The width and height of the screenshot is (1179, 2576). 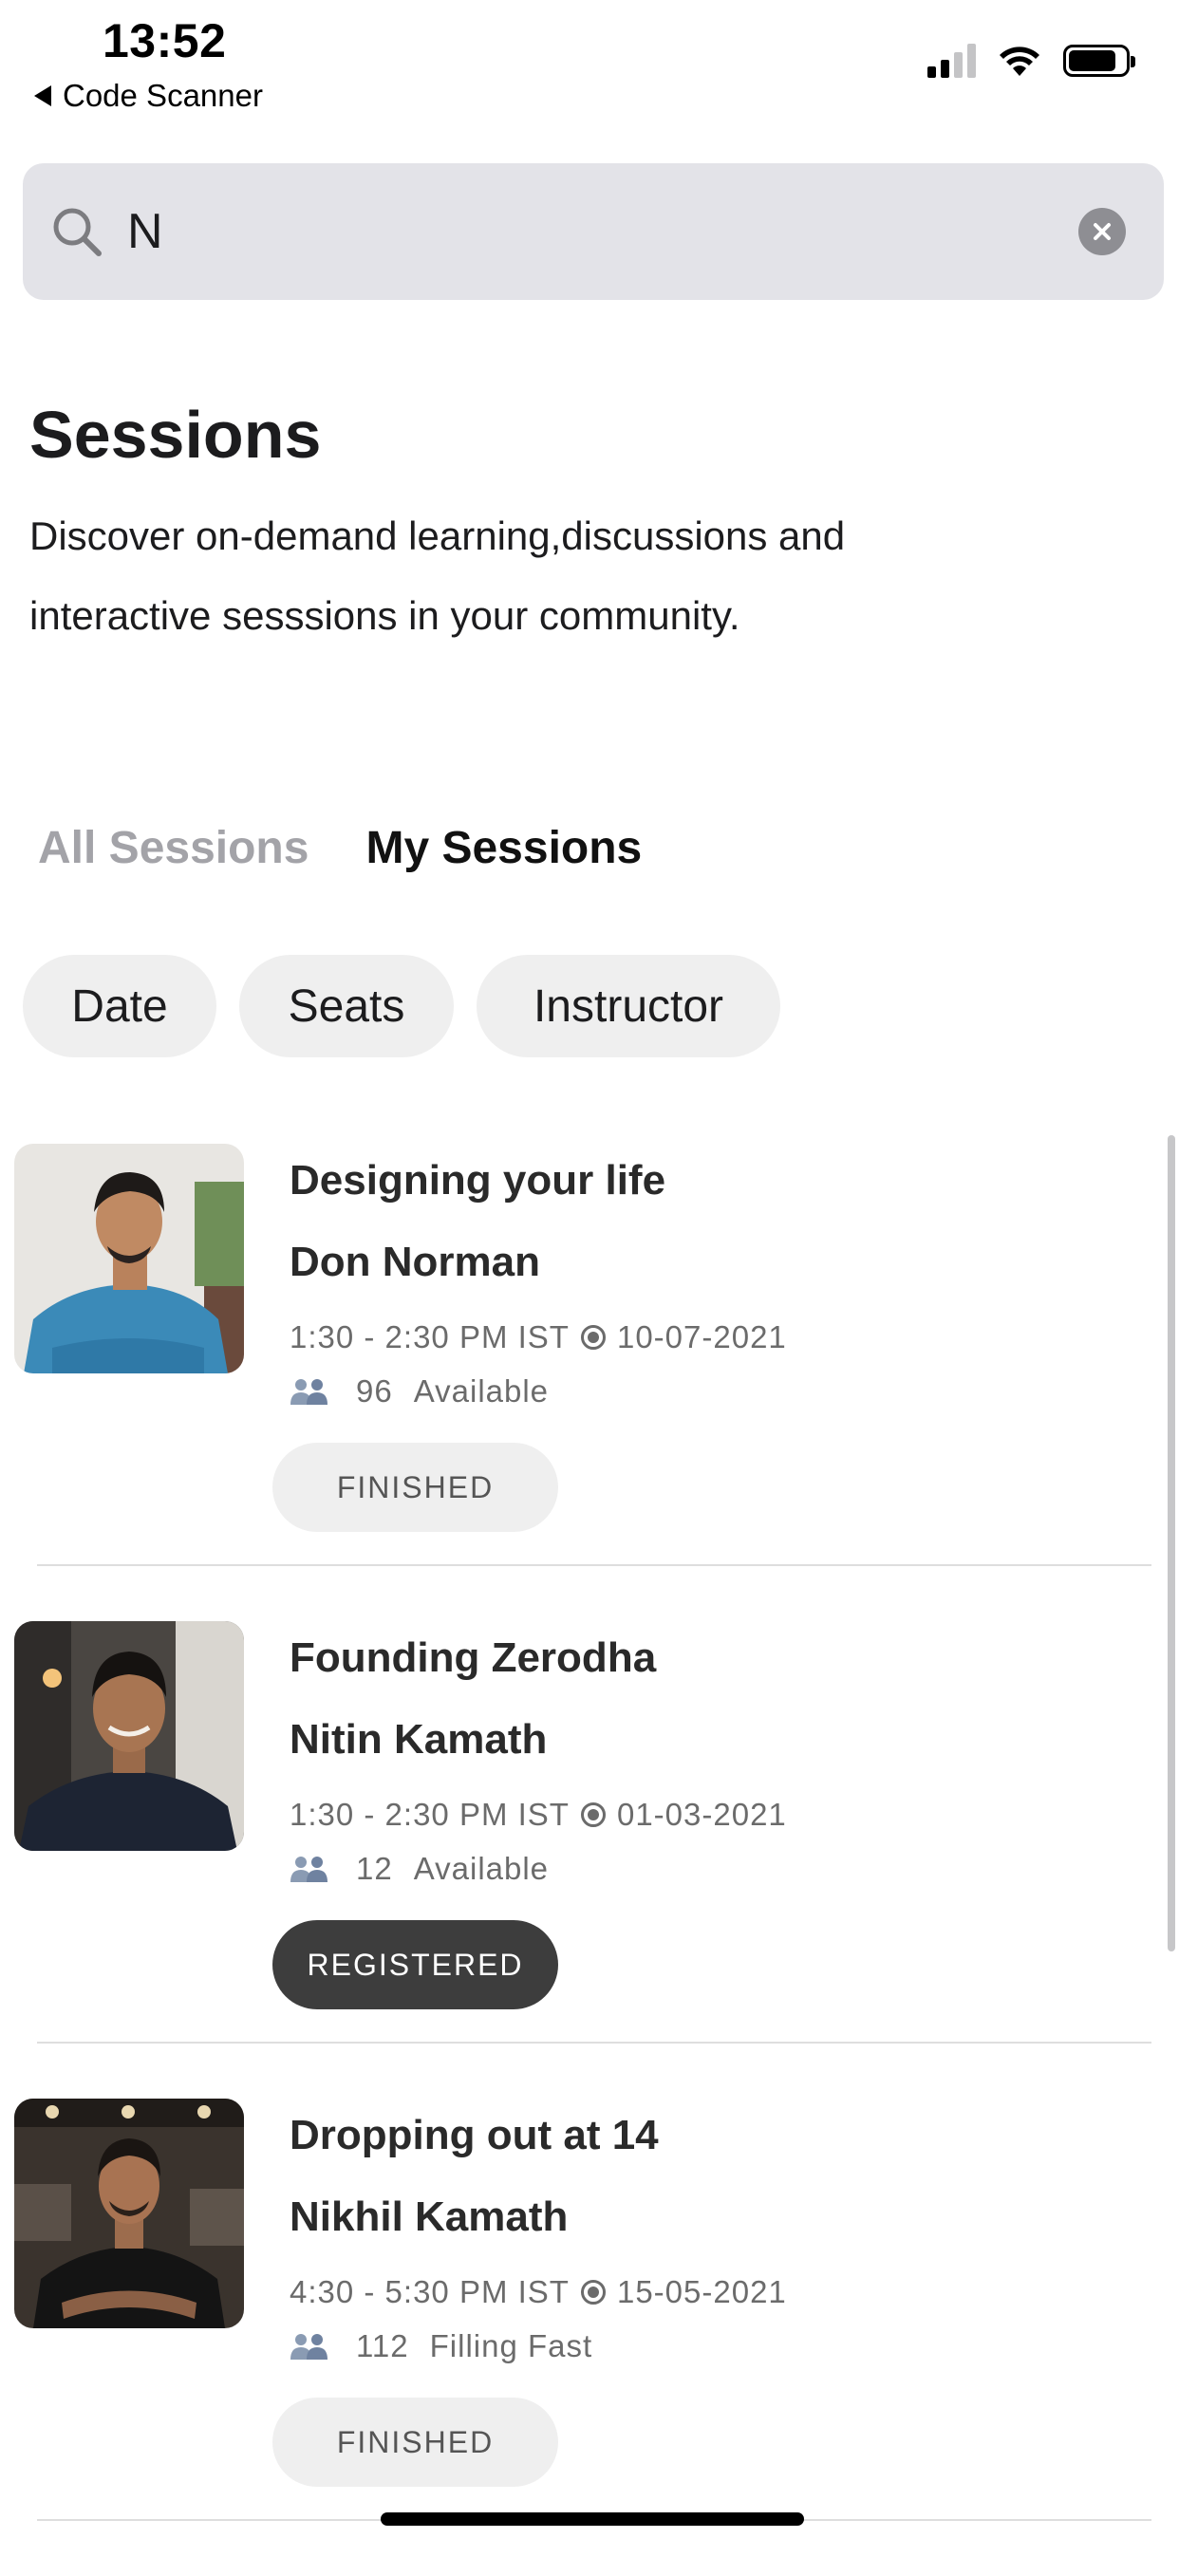 I want to click on search-bar, so click(x=593, y=231).